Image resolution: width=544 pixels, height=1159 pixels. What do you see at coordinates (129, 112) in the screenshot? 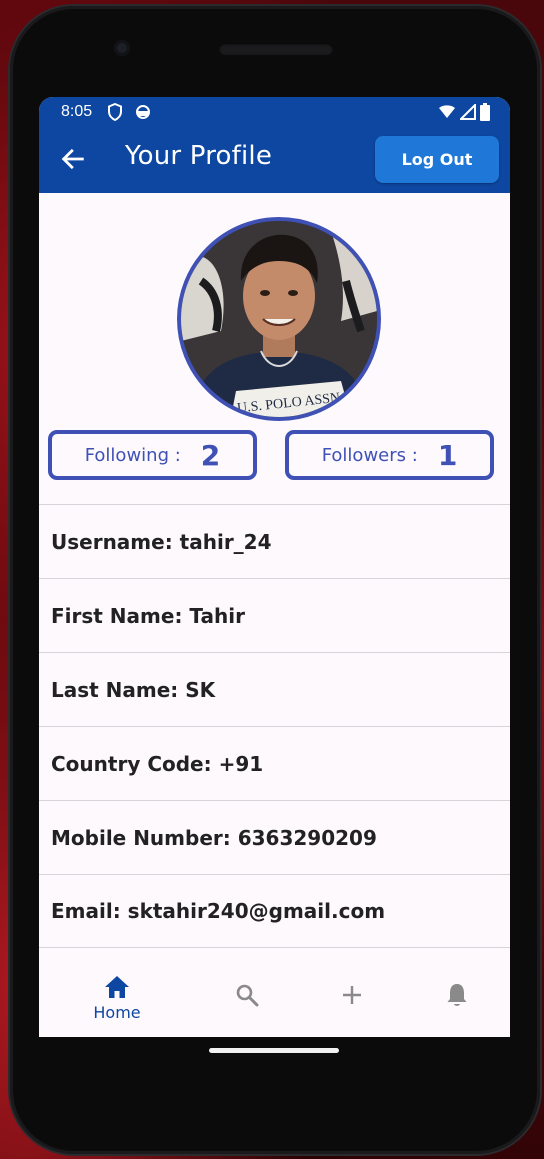
I see `status-notification-icons` at bounding box center [129, 112].